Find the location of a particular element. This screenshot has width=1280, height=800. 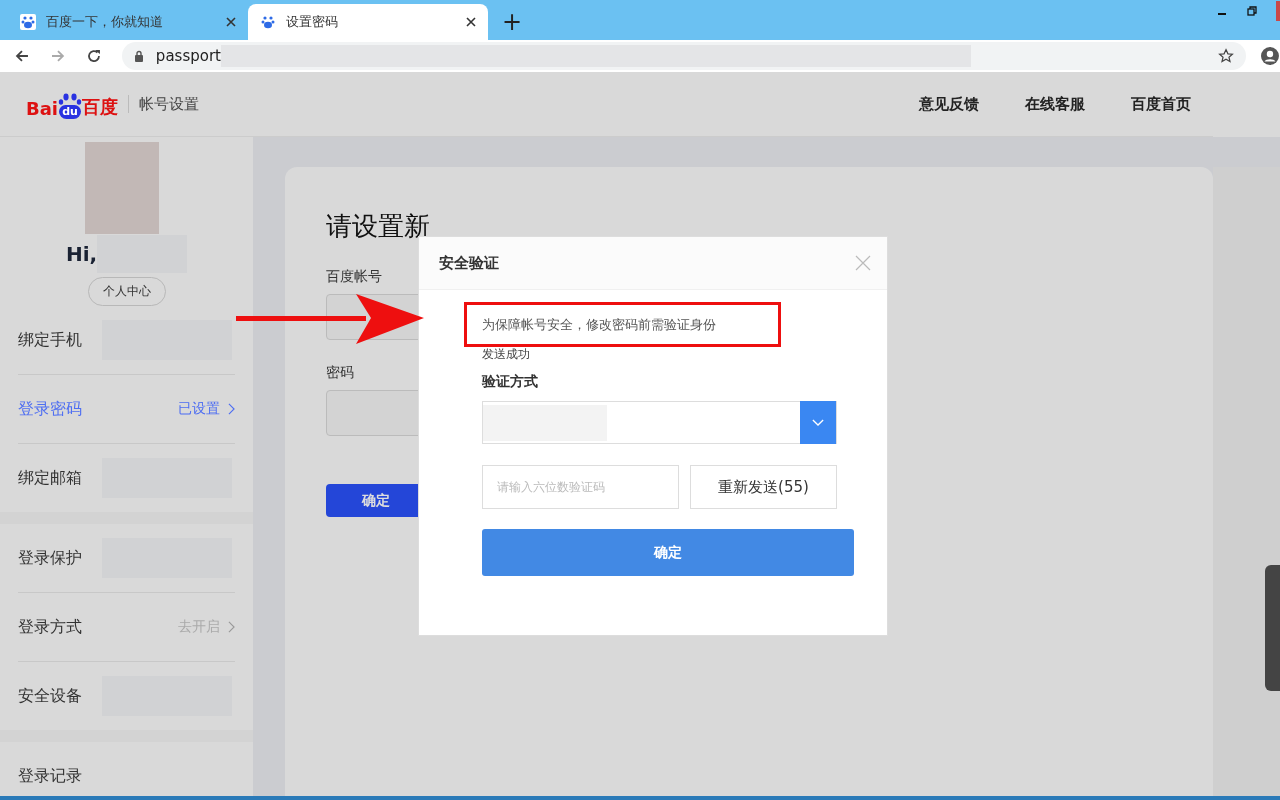

method-label: 验证方式 is located at coordinates (510, 382).